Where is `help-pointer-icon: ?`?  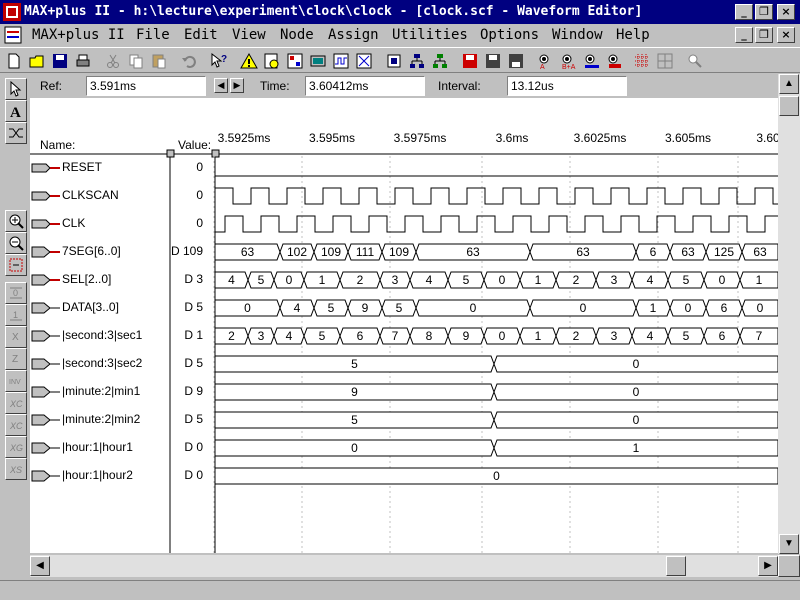
help-pointer-icon: ? is located at coordinates (219, 61).